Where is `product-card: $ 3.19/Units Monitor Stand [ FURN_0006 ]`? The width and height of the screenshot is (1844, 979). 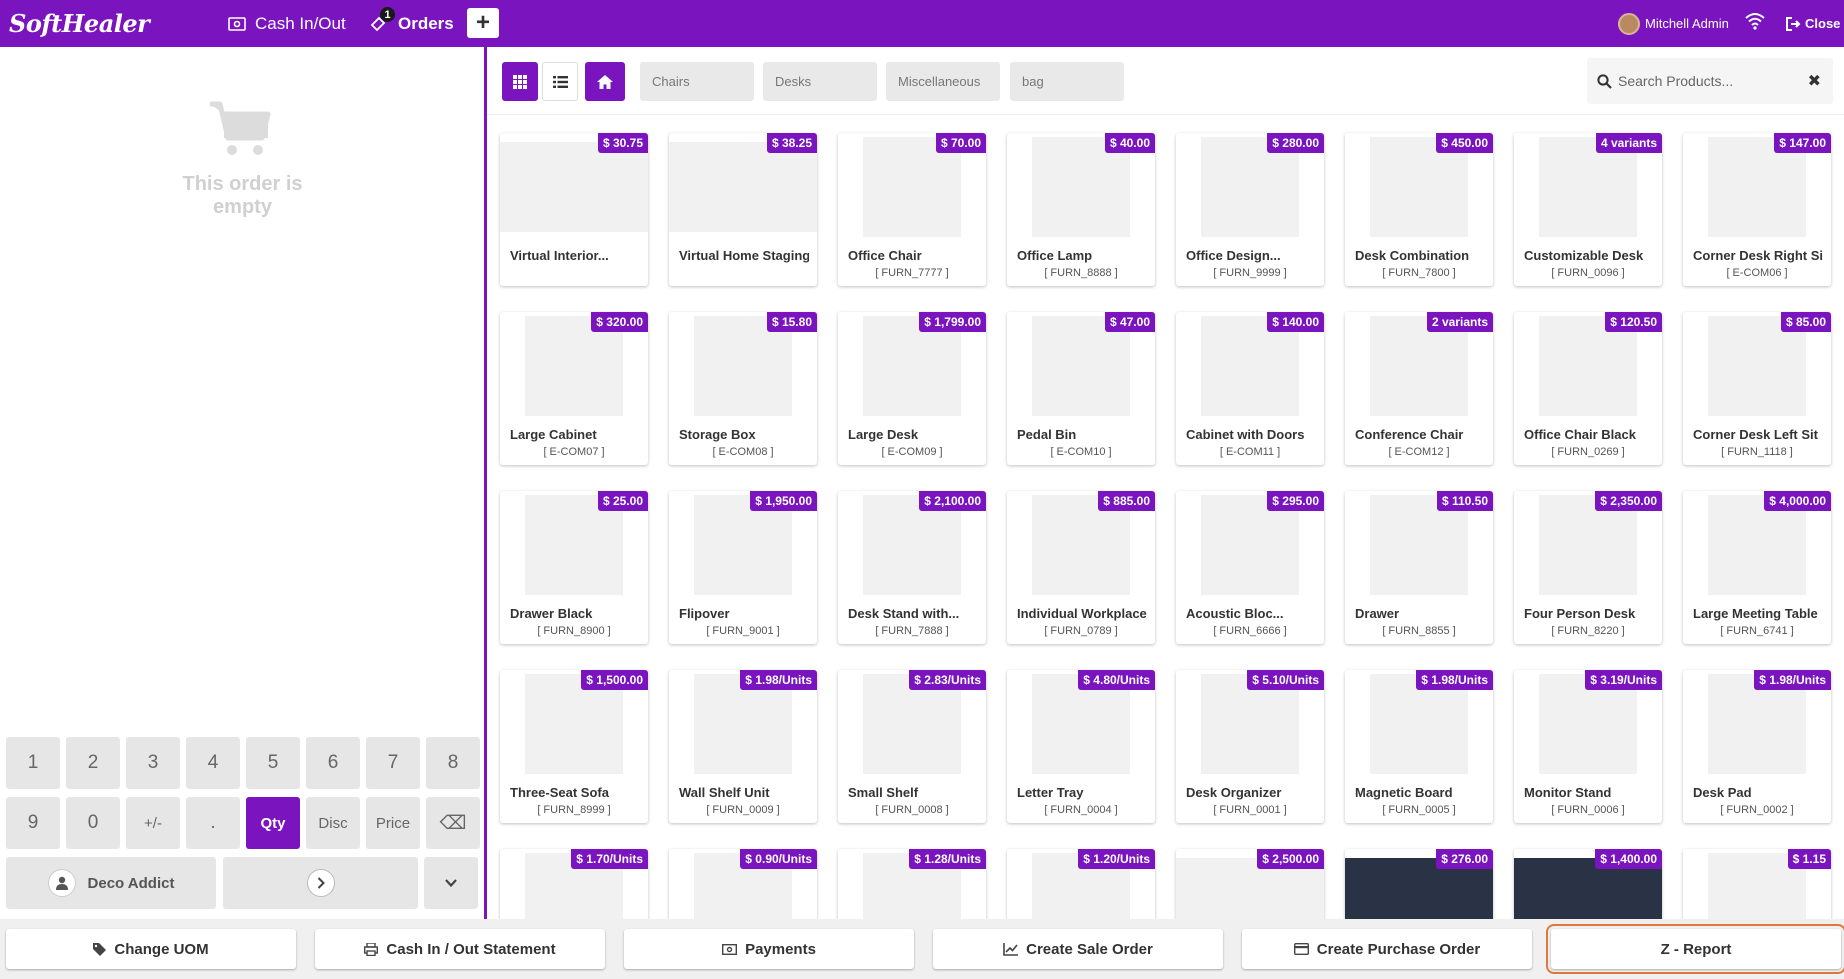
product-card: $ 3.19/Units Monitor Stand [ FURN_0006 ] is located at coordinates (1588, 746).